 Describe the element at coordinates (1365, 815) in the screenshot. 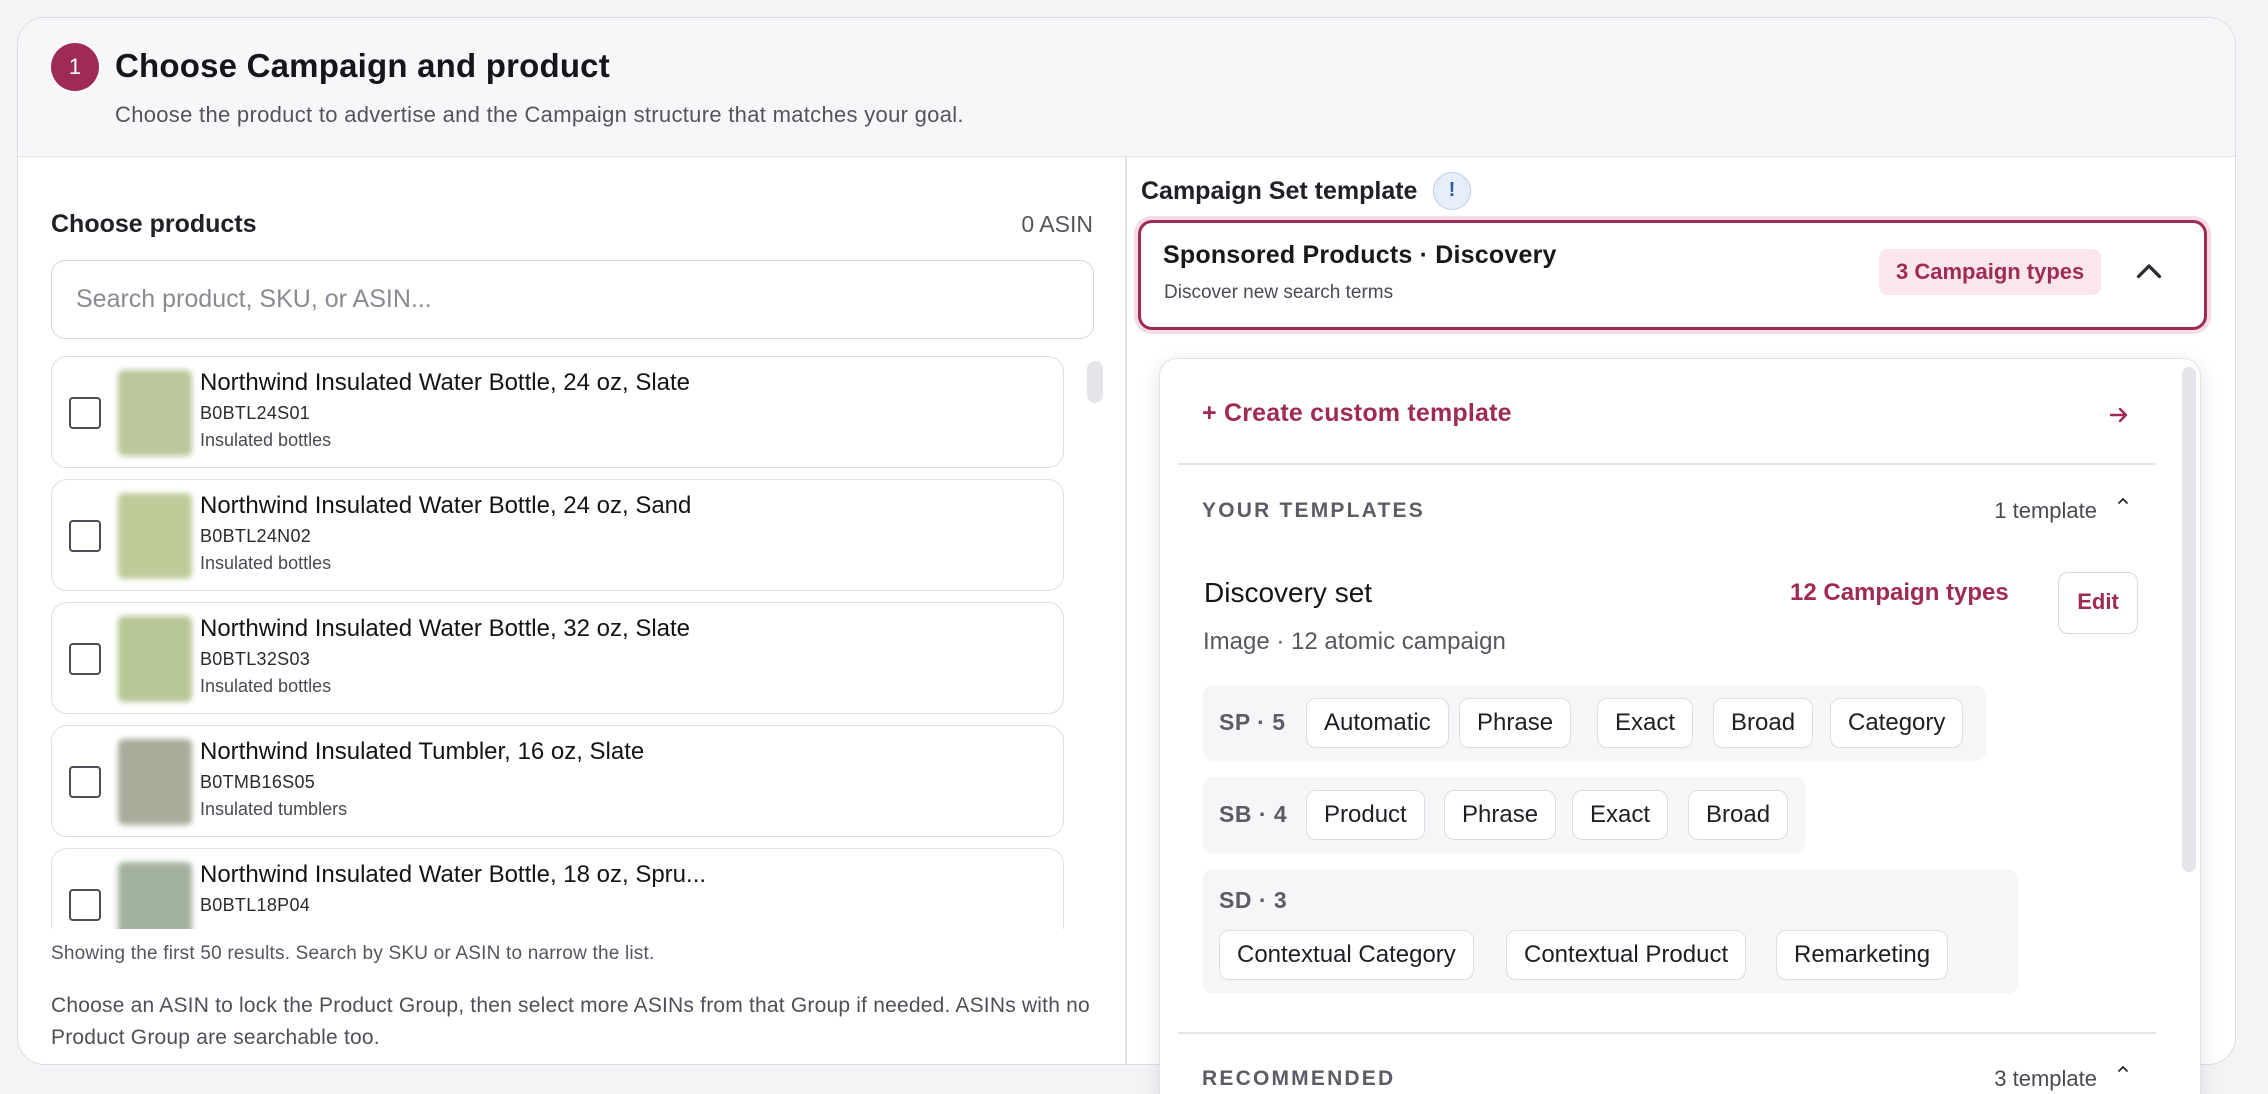

I see `campaign-type-chip: Product` at that location.